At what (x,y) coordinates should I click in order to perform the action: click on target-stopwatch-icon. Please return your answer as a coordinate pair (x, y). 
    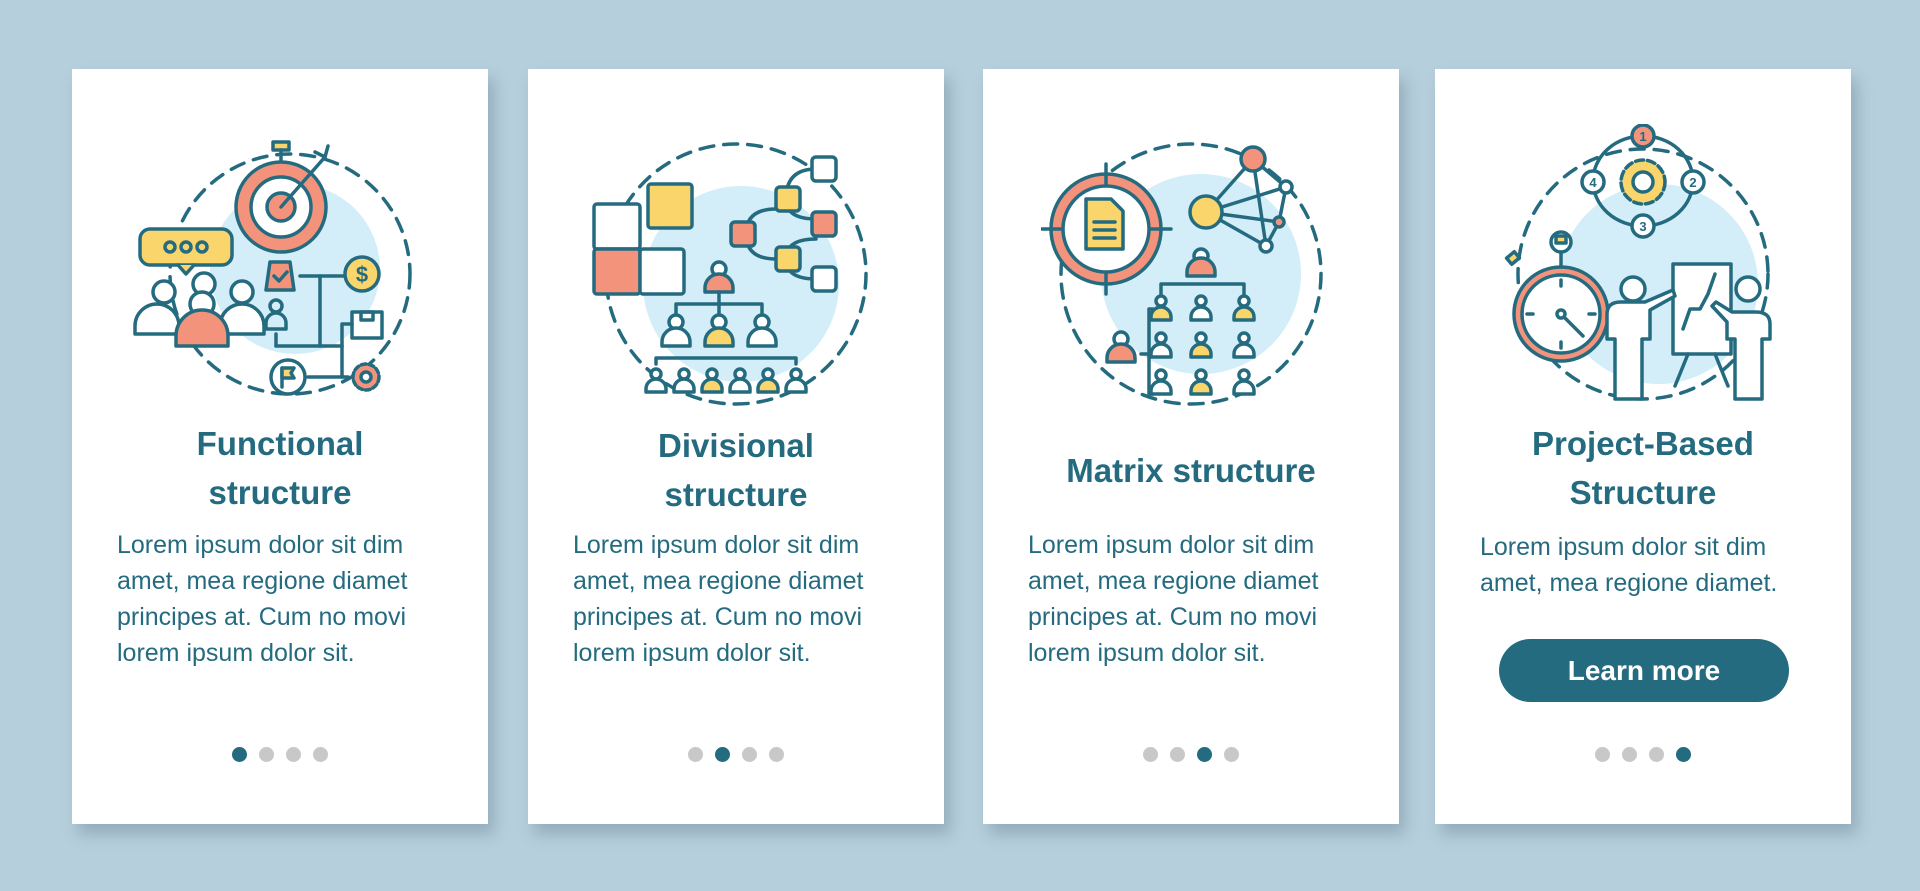
    Looking at the image, I should click on (282, 197).